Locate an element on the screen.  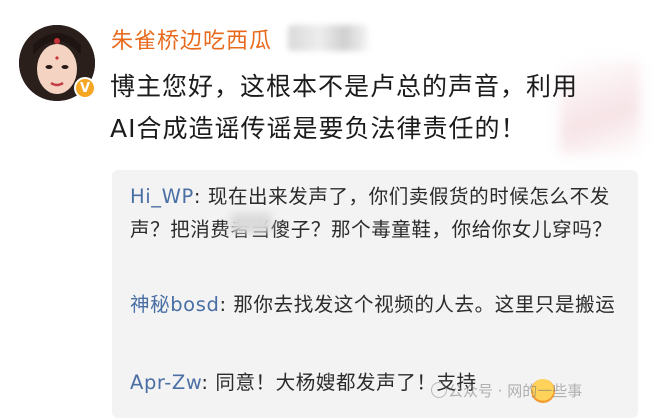
reply-item: 神秘bosd: 那你去找发这个视频的人去。这里只是搬运 is located at coordinates (380, 304).